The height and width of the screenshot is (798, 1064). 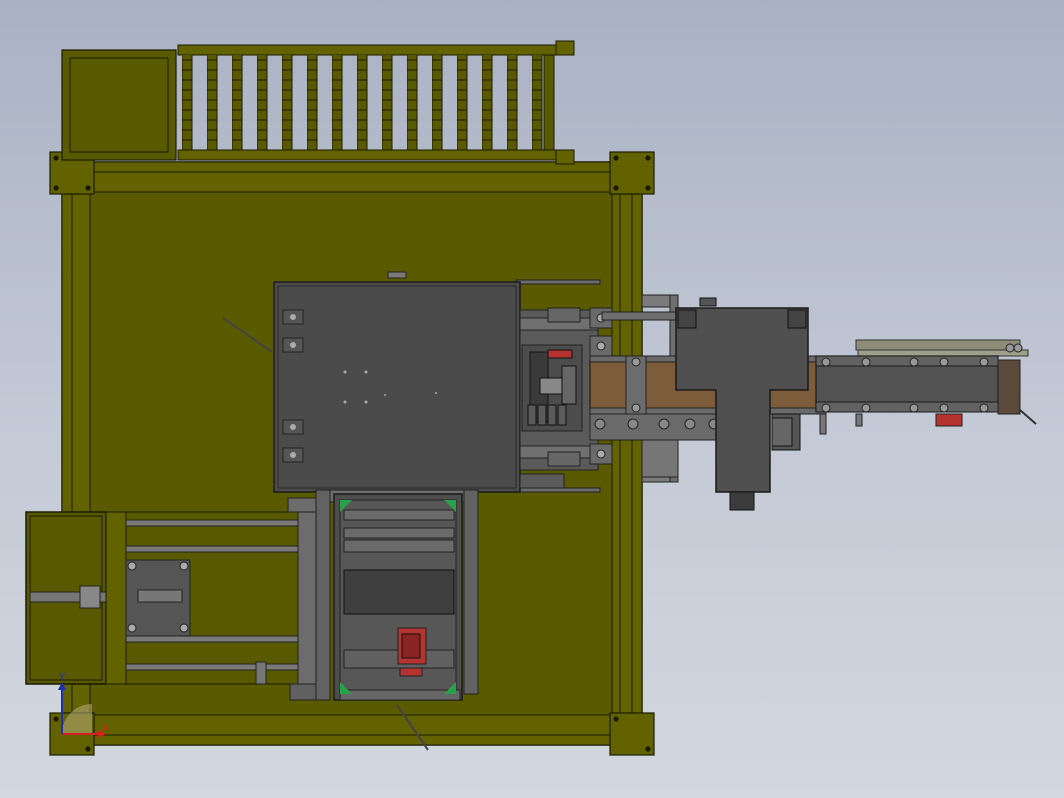 I want to click on outfeed-conveyor, so click(x=926, y=387).